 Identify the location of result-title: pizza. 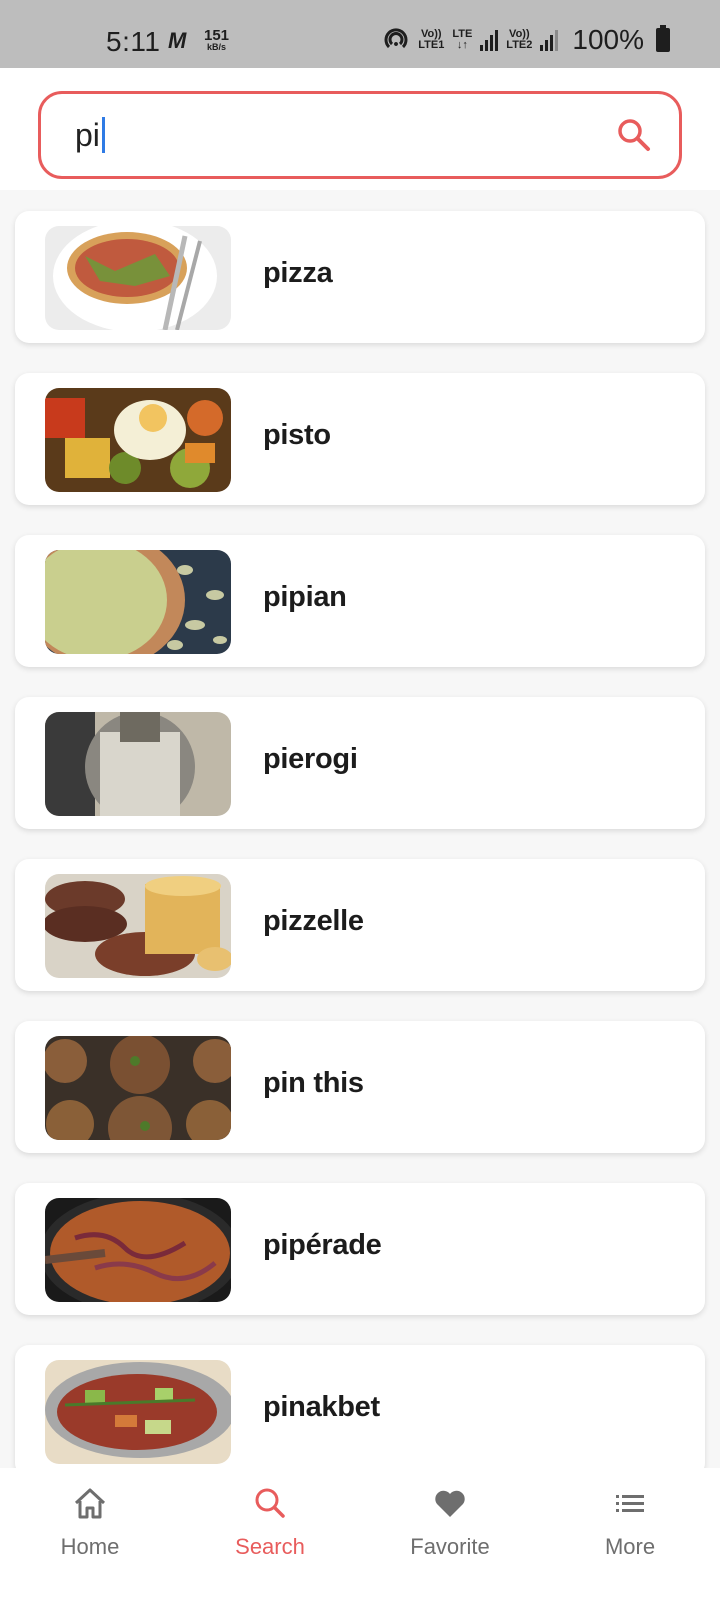
(298, 273).